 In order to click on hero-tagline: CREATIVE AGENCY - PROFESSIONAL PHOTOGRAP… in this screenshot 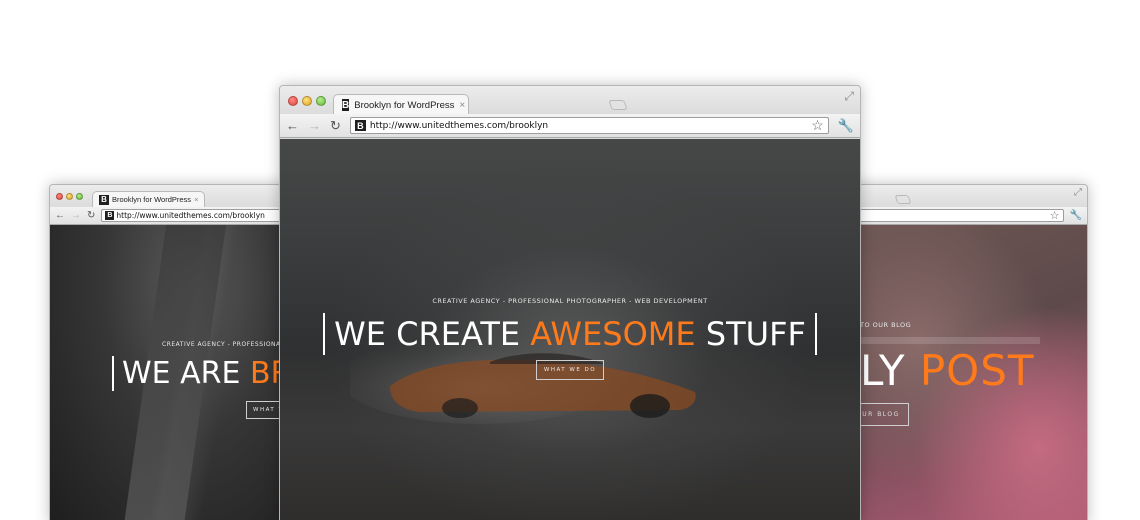, I will do `click(570, 301)`.